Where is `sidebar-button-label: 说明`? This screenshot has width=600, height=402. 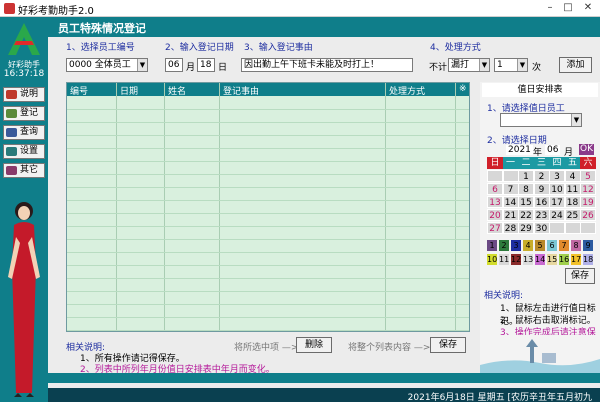 sidebar-button-label: 说明 is located at coordinates (29, 94).